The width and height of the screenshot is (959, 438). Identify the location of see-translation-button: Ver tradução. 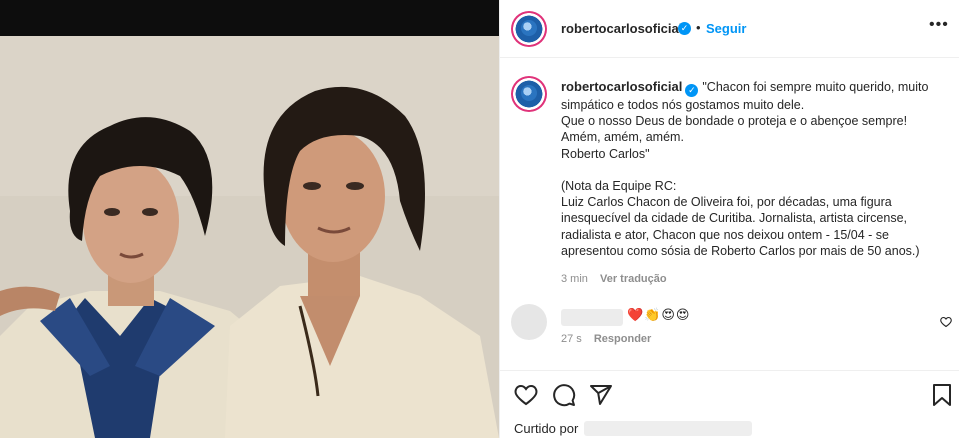
(633, 279).